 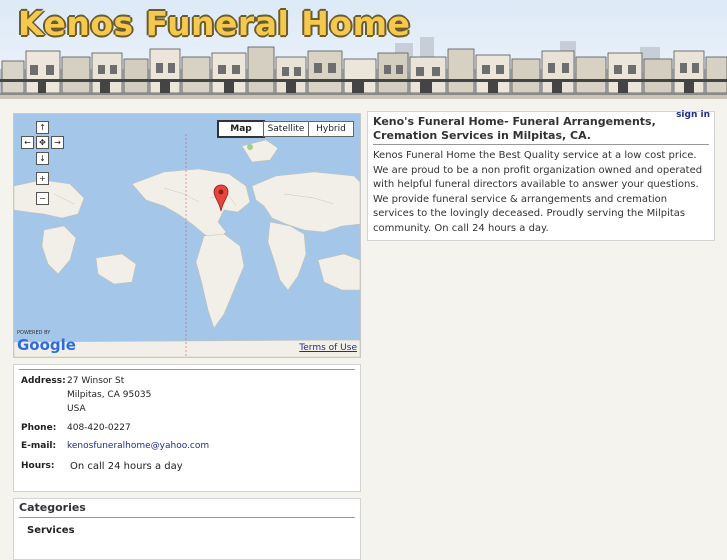 I want to click on zoom-in-button: +, so click(x=42, y=178).